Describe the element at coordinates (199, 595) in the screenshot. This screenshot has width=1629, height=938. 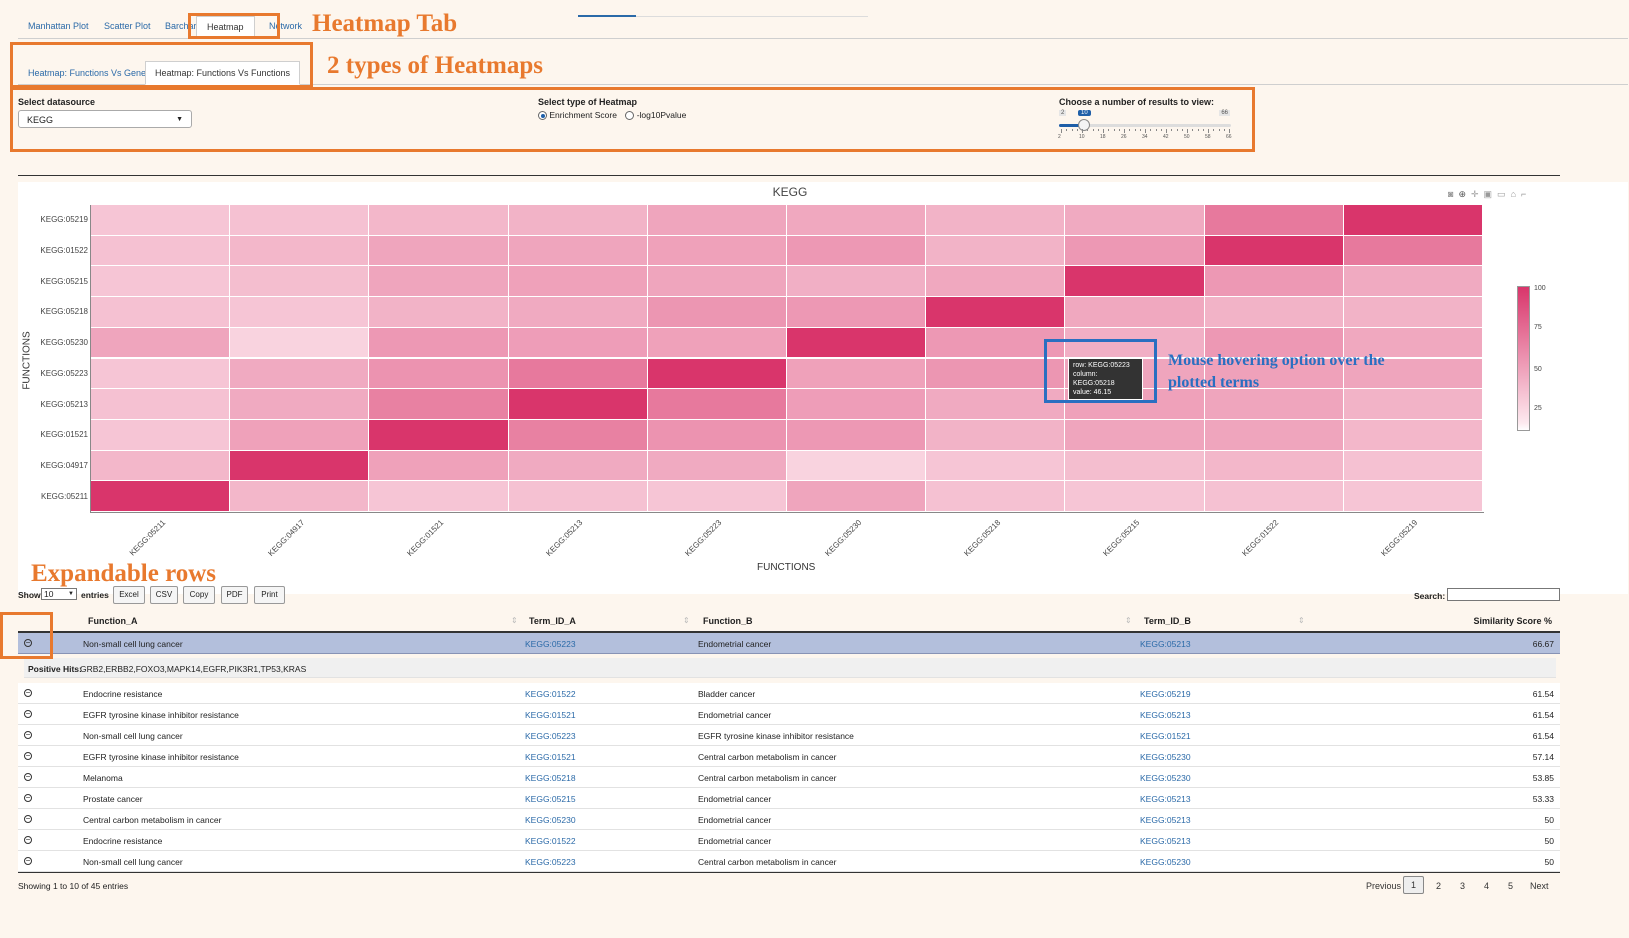
I see `copy-button: Copy` at that location.